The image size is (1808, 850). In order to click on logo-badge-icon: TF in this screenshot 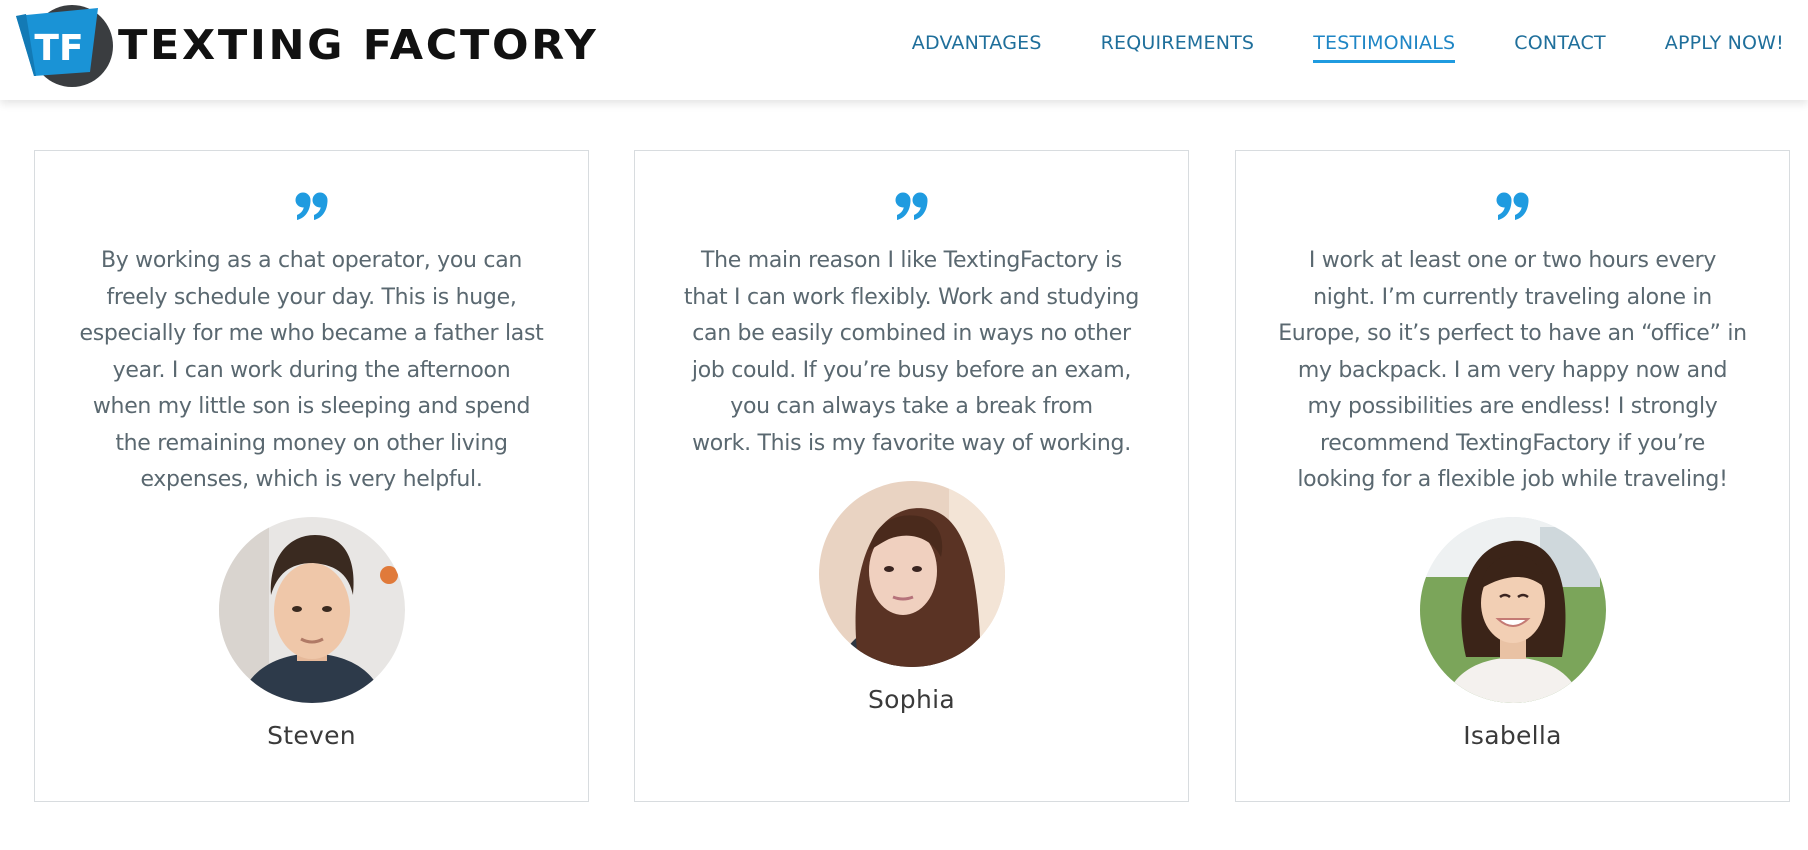, I will do `click(64, 45)`.